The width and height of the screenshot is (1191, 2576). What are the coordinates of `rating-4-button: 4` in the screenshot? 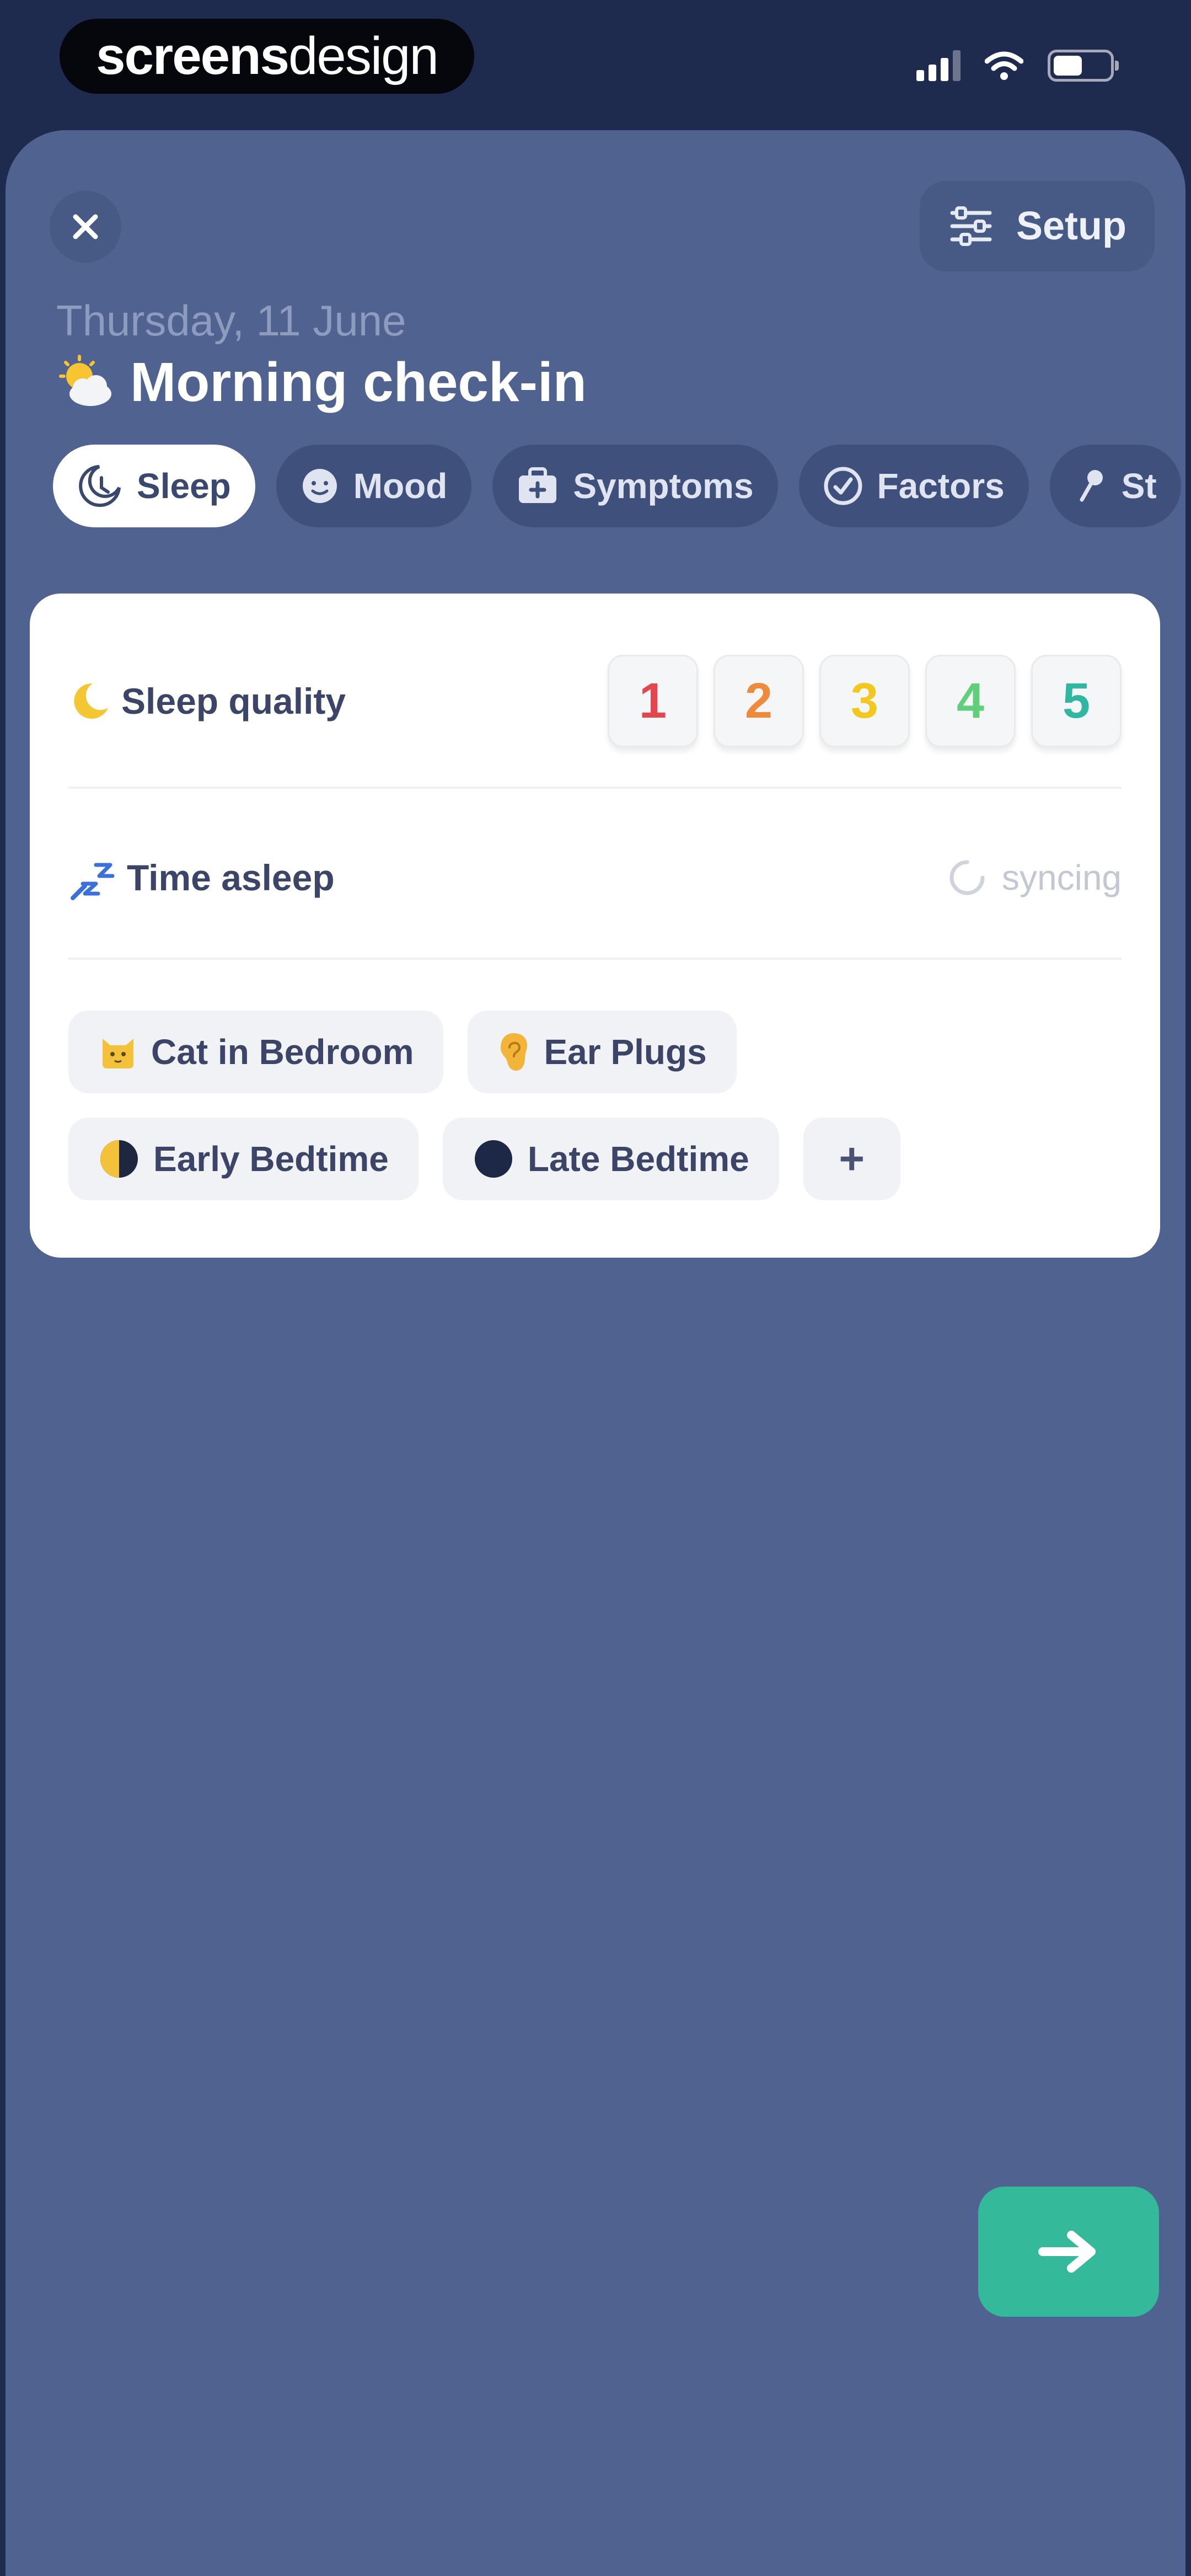 It's located at (971, 701).